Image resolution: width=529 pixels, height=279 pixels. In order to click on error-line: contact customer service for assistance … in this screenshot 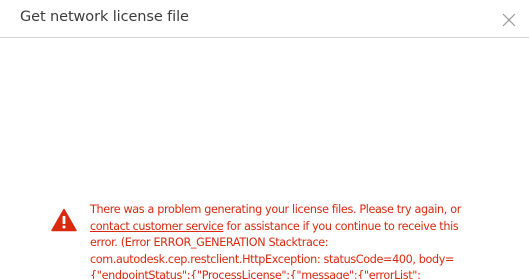, I will do `click(300, 227)`.